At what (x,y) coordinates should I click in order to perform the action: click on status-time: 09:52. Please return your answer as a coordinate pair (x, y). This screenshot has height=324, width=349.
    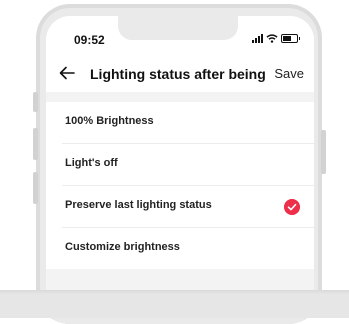
    Looking at the image, I should click on (89, 40).